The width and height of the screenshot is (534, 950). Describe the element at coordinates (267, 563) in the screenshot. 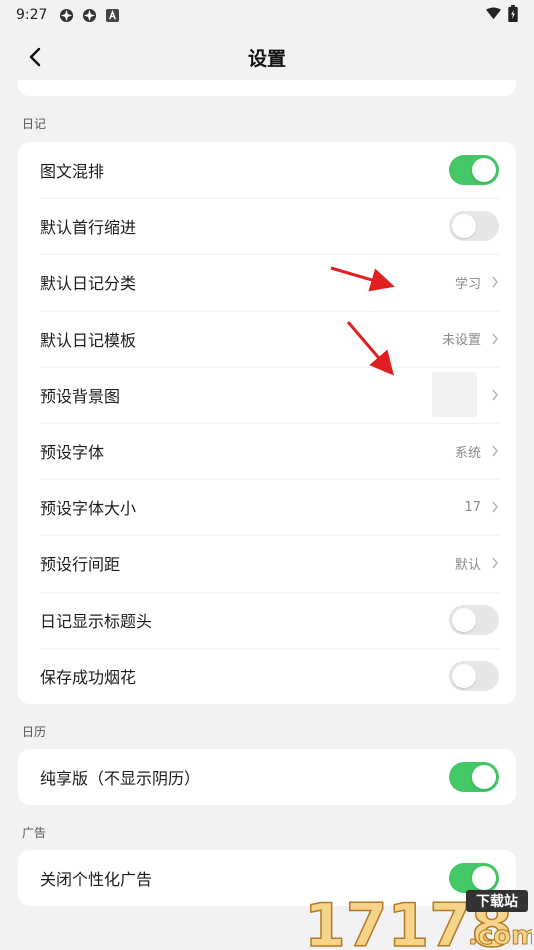

I see `setting-row-line-spacing: 预设行间距 默认` at that location.